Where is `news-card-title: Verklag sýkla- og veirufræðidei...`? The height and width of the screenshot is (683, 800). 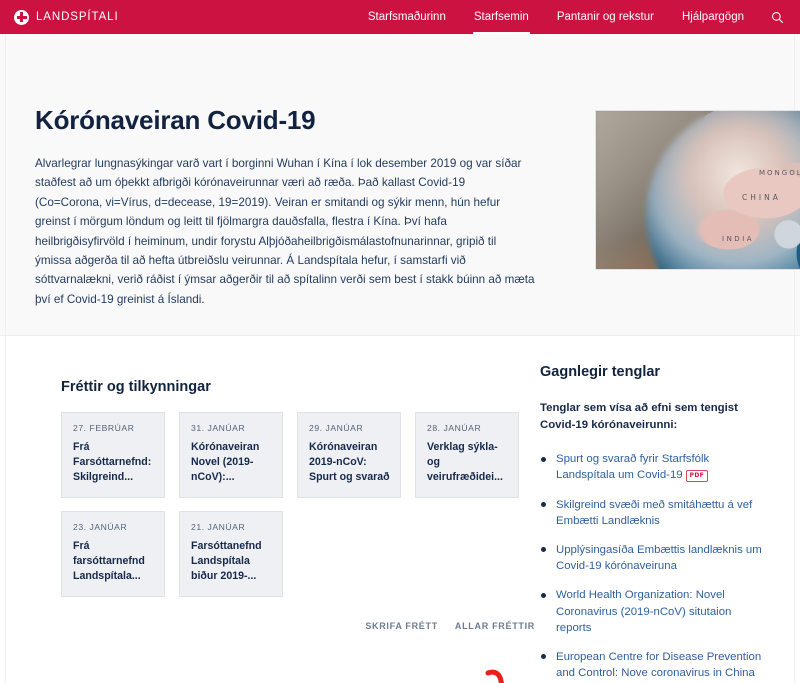
news-card-title: Verklag sýkla- og veirufræðidei... is located at coordinates (465, 462).